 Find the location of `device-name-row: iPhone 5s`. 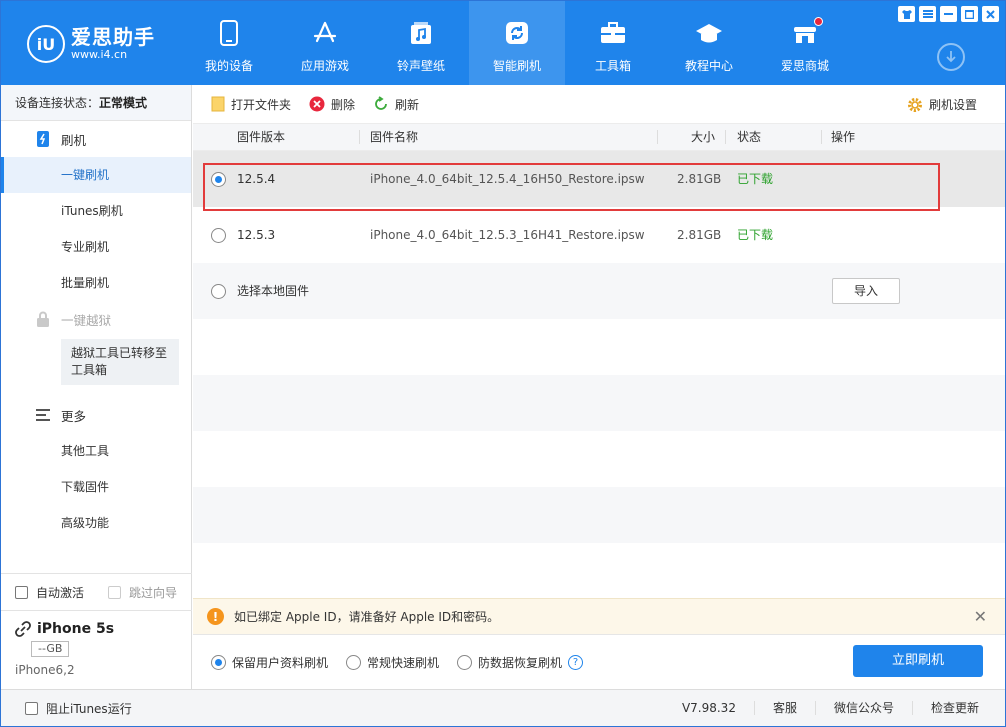

device-name-row: iPhone 5s is located at coordinates (96, 629).